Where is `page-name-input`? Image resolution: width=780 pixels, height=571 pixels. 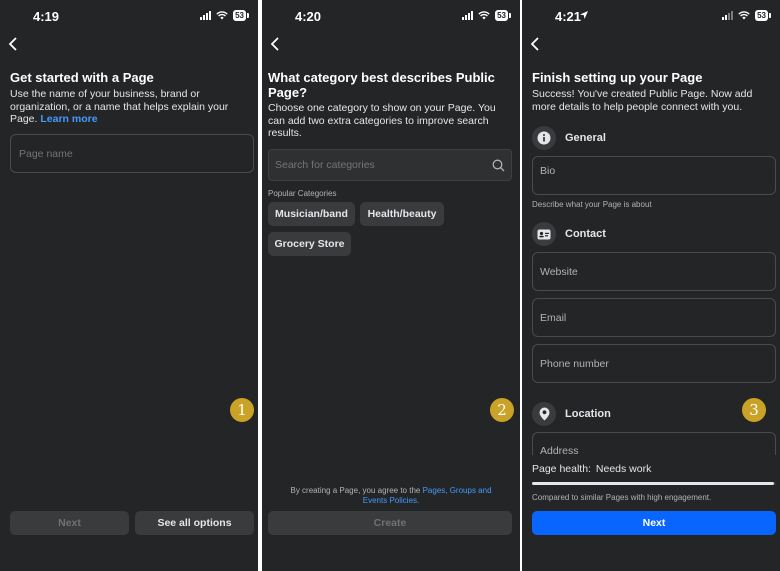 page-name-input is located at coordinates (132, 153).